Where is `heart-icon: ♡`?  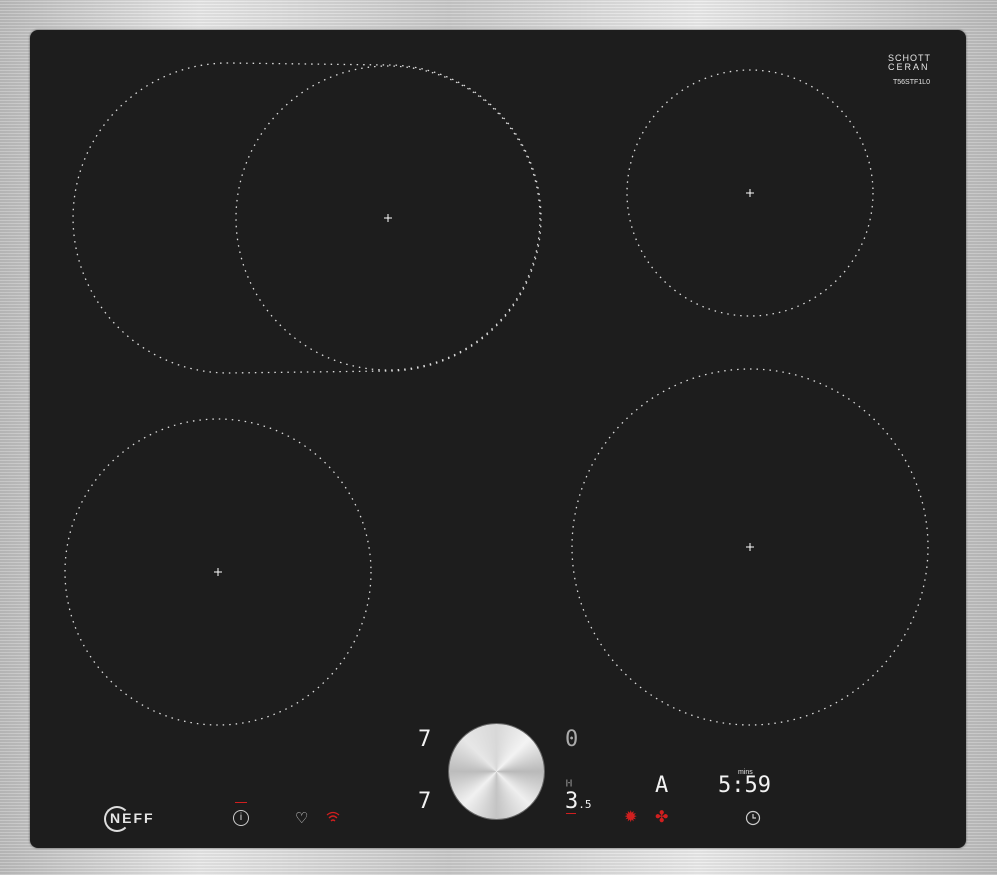
heart-icon: ♡ is located at coordinates (301, 818).